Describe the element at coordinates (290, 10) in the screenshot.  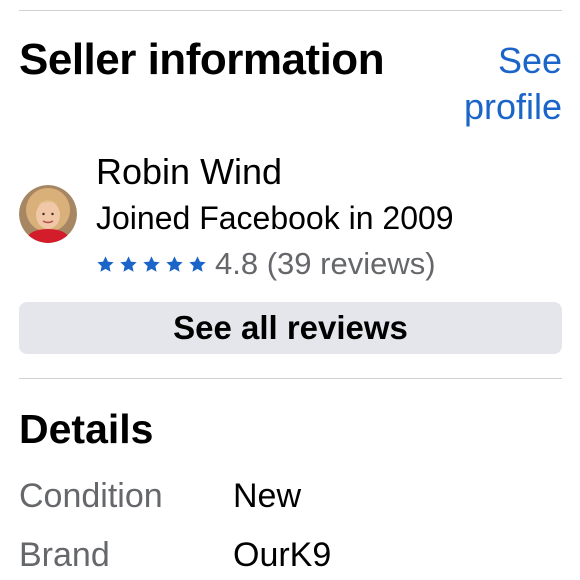
I see `top-divider` at that location.